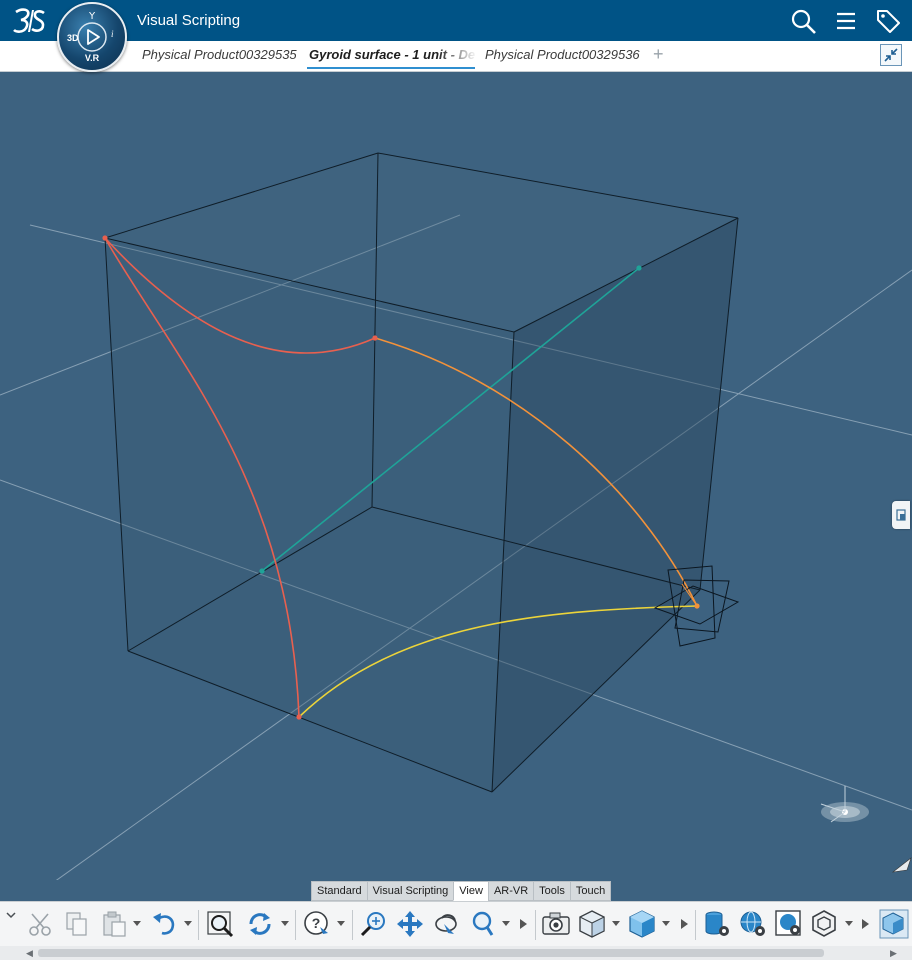 This screenshot has width=912, height=960. Describe the element at coordinates (849, 924) in the screenshot. I see `hexagon-dropdown-icon` at that location.